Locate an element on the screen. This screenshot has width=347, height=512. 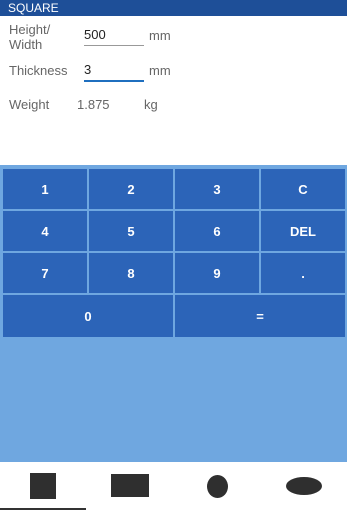
app-title: SQUARE is located at coordinates (33, 8).